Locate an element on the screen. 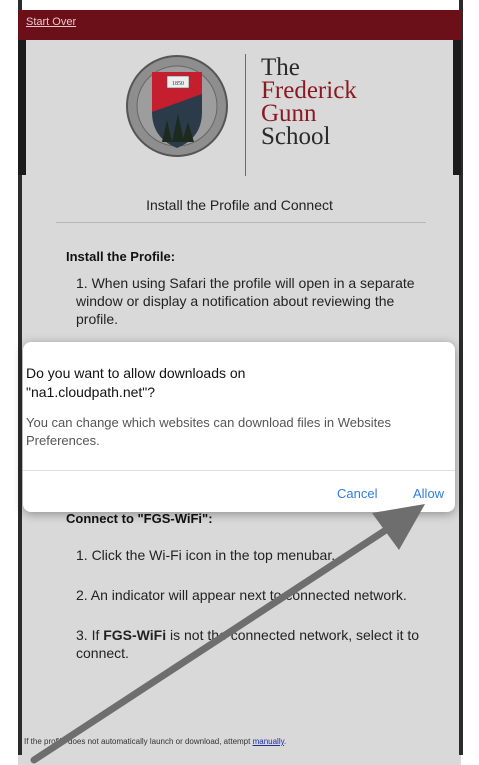 The width and height of the screenshot is (479, 765). school-name-line3: Gunn is located at coordinates (289, 113).